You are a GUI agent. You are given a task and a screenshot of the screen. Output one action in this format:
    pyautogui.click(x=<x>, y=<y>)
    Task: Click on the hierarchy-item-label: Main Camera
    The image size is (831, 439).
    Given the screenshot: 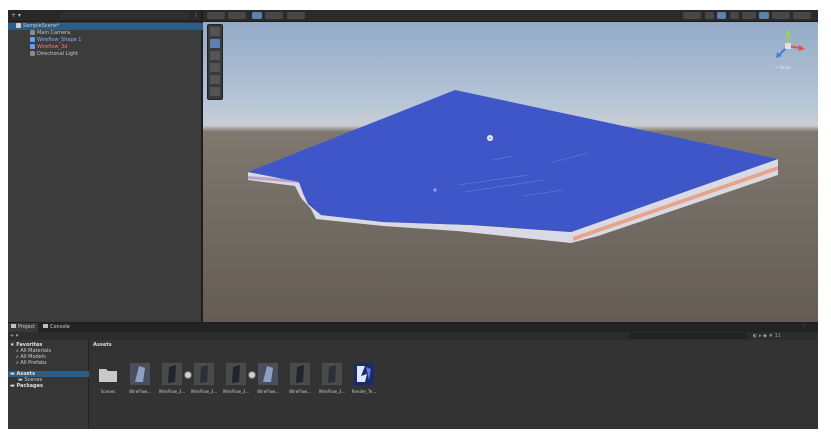 What is the action you would take?
    pyautogui.click(x=54, y=33)
    